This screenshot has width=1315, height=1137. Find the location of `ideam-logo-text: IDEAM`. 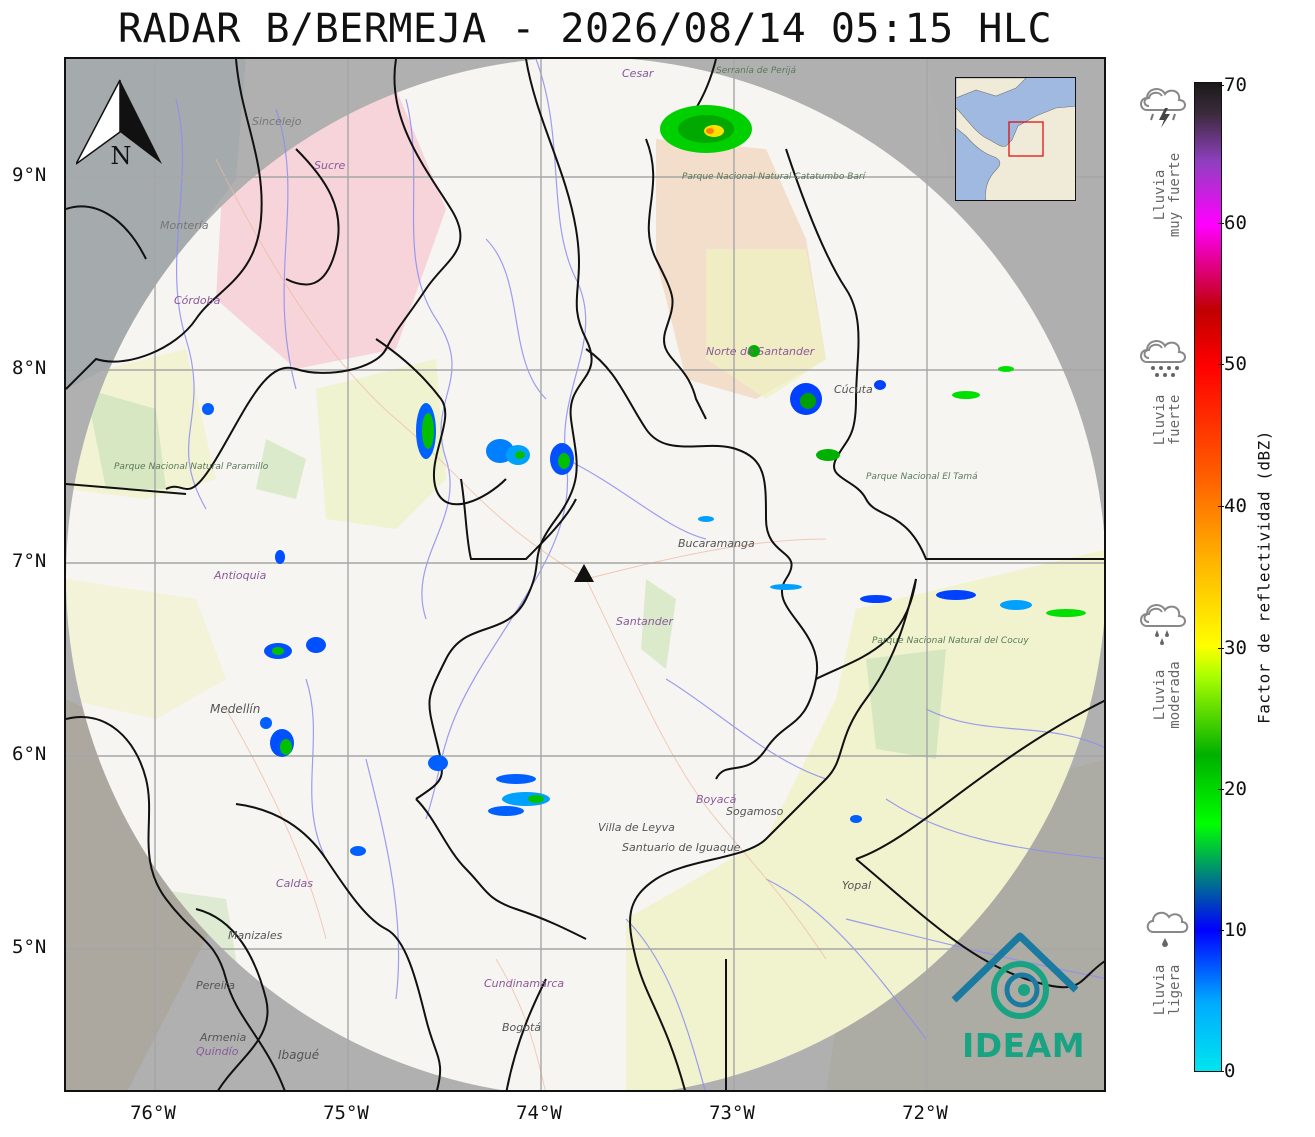

ideam-logo-text: IDEAM is located at coordinates (1024, 1045).